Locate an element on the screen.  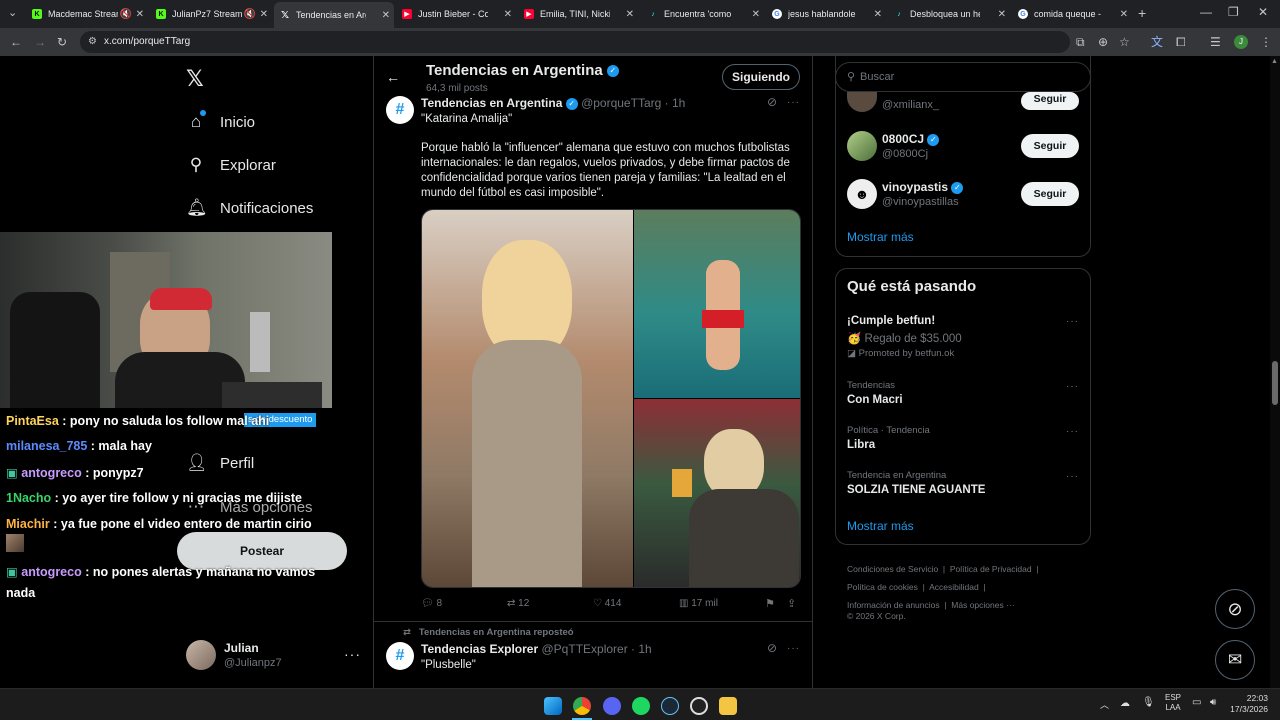
repost-label-text: Tendencias en Argentina reposteó is located at coordinates (496, 632).